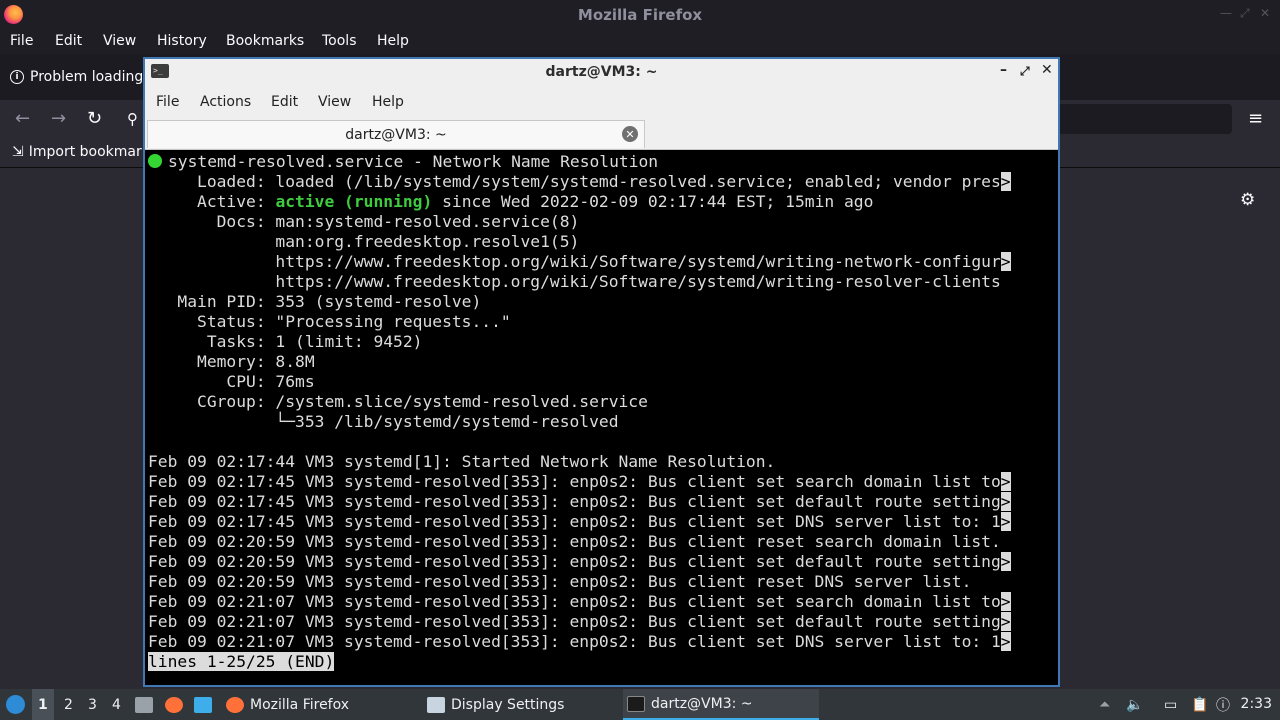 Image resolution: width=1280 pixels, height=720 pixels. I want to click on terminal-window-title: dartz@VM3: ~, so click(601, 72).